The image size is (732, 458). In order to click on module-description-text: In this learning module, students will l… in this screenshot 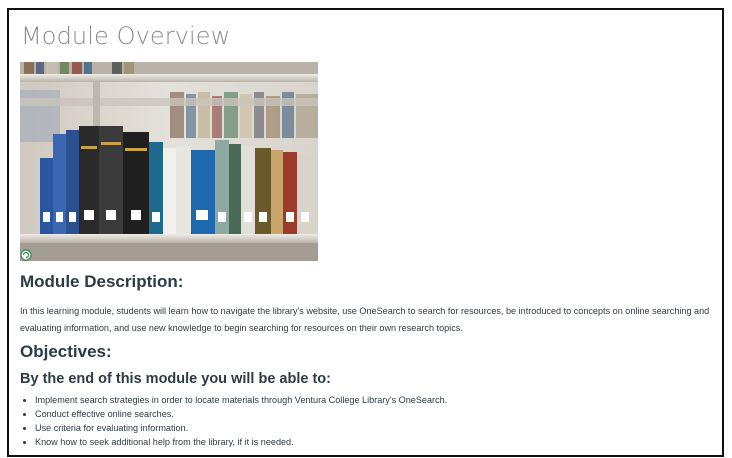, I will do `click(365, 319)`.